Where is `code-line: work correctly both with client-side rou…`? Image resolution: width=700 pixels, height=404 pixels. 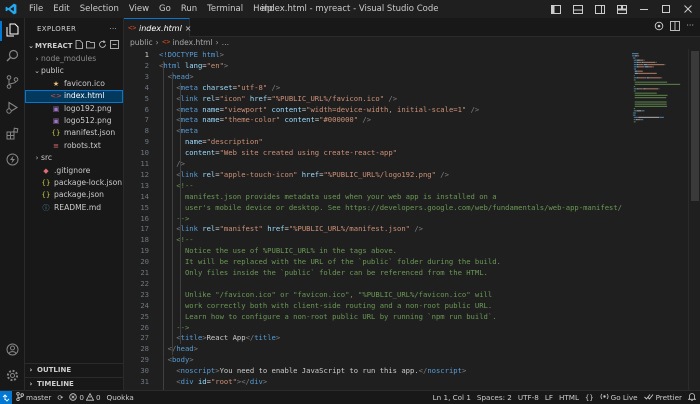
code-line: work correctly both with client-side rou… is located at coordinates (325, 306).